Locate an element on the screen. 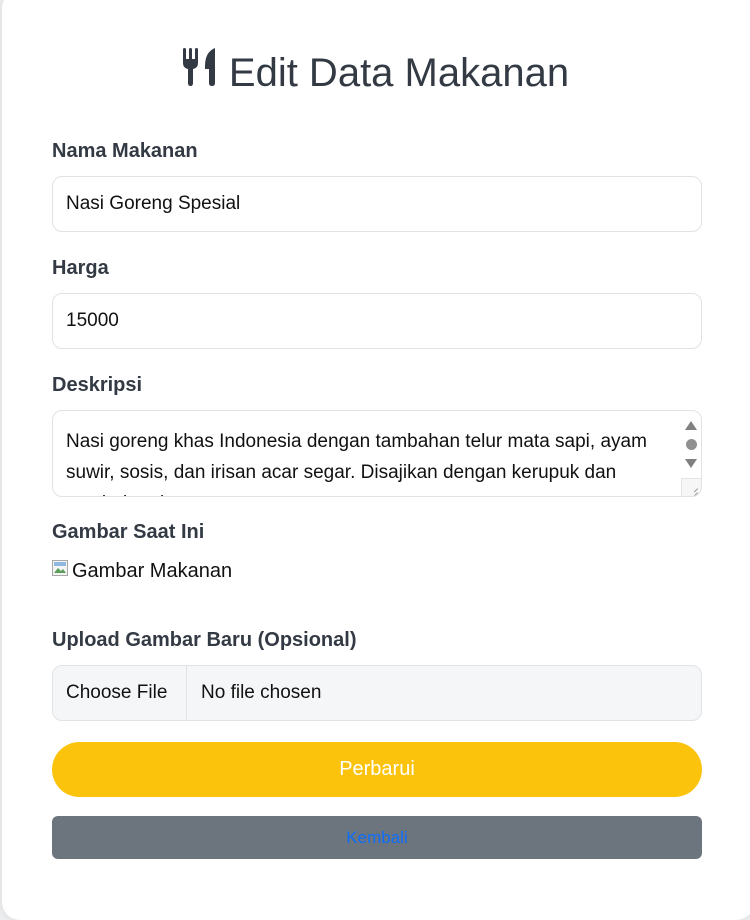 The height and width of the screenshot is (920, 750). update-button: Perbarui is located at coordinates (377, 769).